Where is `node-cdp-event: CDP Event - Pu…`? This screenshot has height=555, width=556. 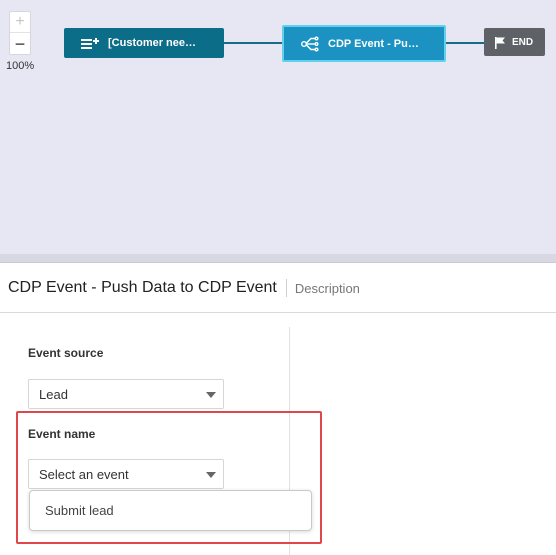
node-cdp-event: CDP Event - Pu… is located at coordinates (364, 43).